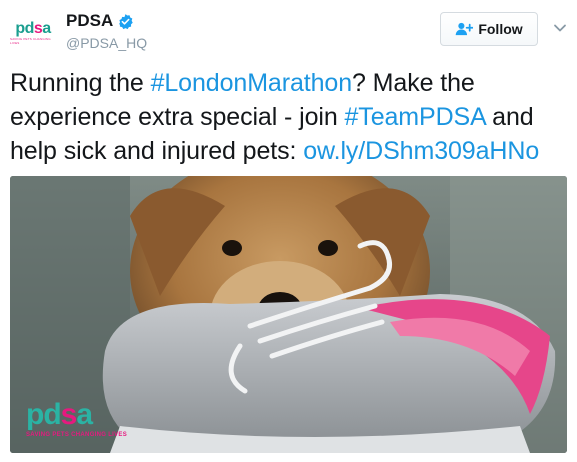  Describe the element at coordinates (44, 414) in the screenshot. I see `photo-logo-part: pd` at that location.